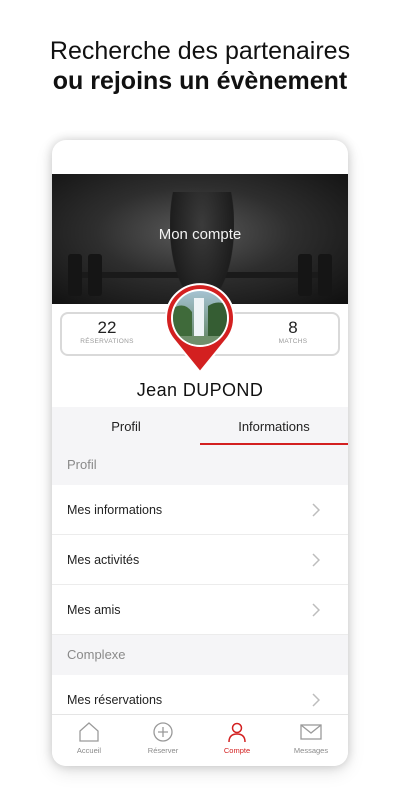 Image resolution: width=400 pixels, height=800 pixels. I want to click on person-icon, so click(237, 732).